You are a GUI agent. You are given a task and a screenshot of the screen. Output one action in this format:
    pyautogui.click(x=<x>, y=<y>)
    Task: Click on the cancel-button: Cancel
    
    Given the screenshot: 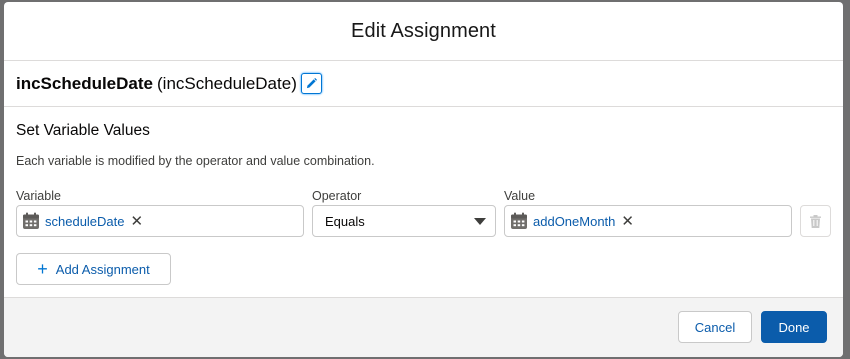 What is the action you would take?
    pyautogui.click(x=715, y=327)
    